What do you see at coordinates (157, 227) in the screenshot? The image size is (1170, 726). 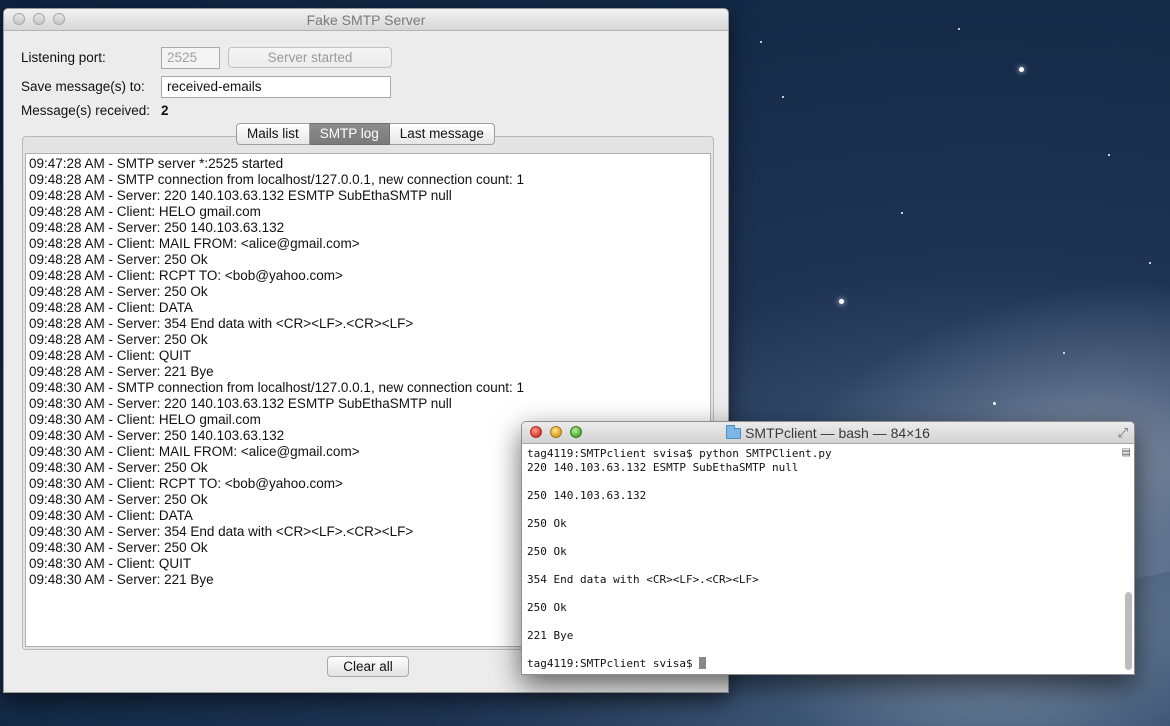 I see `log-line: 09:48:28 AM - Server: 250 140.103.63.132` at bounding box center [157, 227].